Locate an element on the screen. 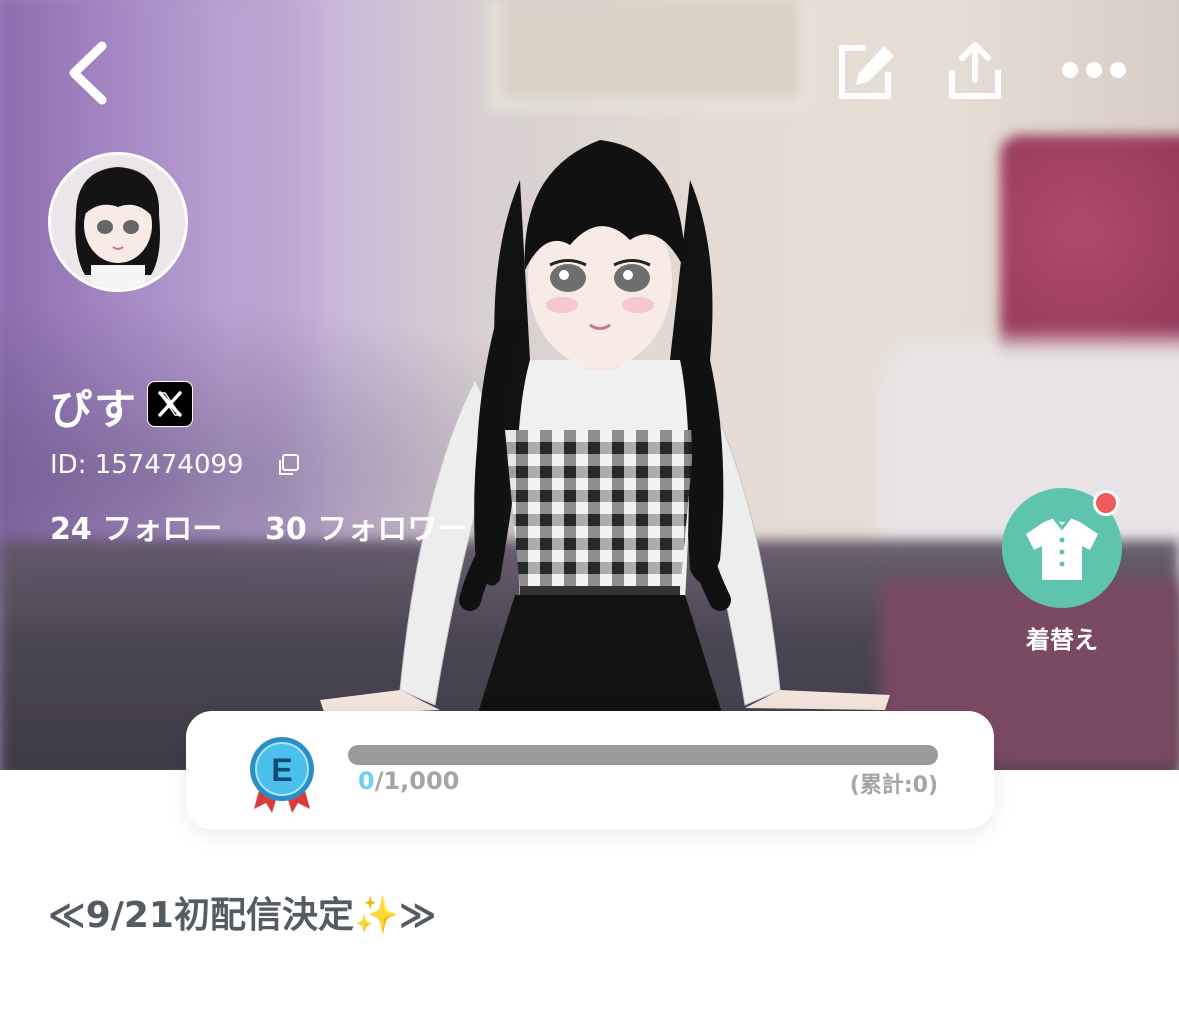 This screenshot has width=1179, height=1016. rank-letter: E is located at coordinates (281, 770).